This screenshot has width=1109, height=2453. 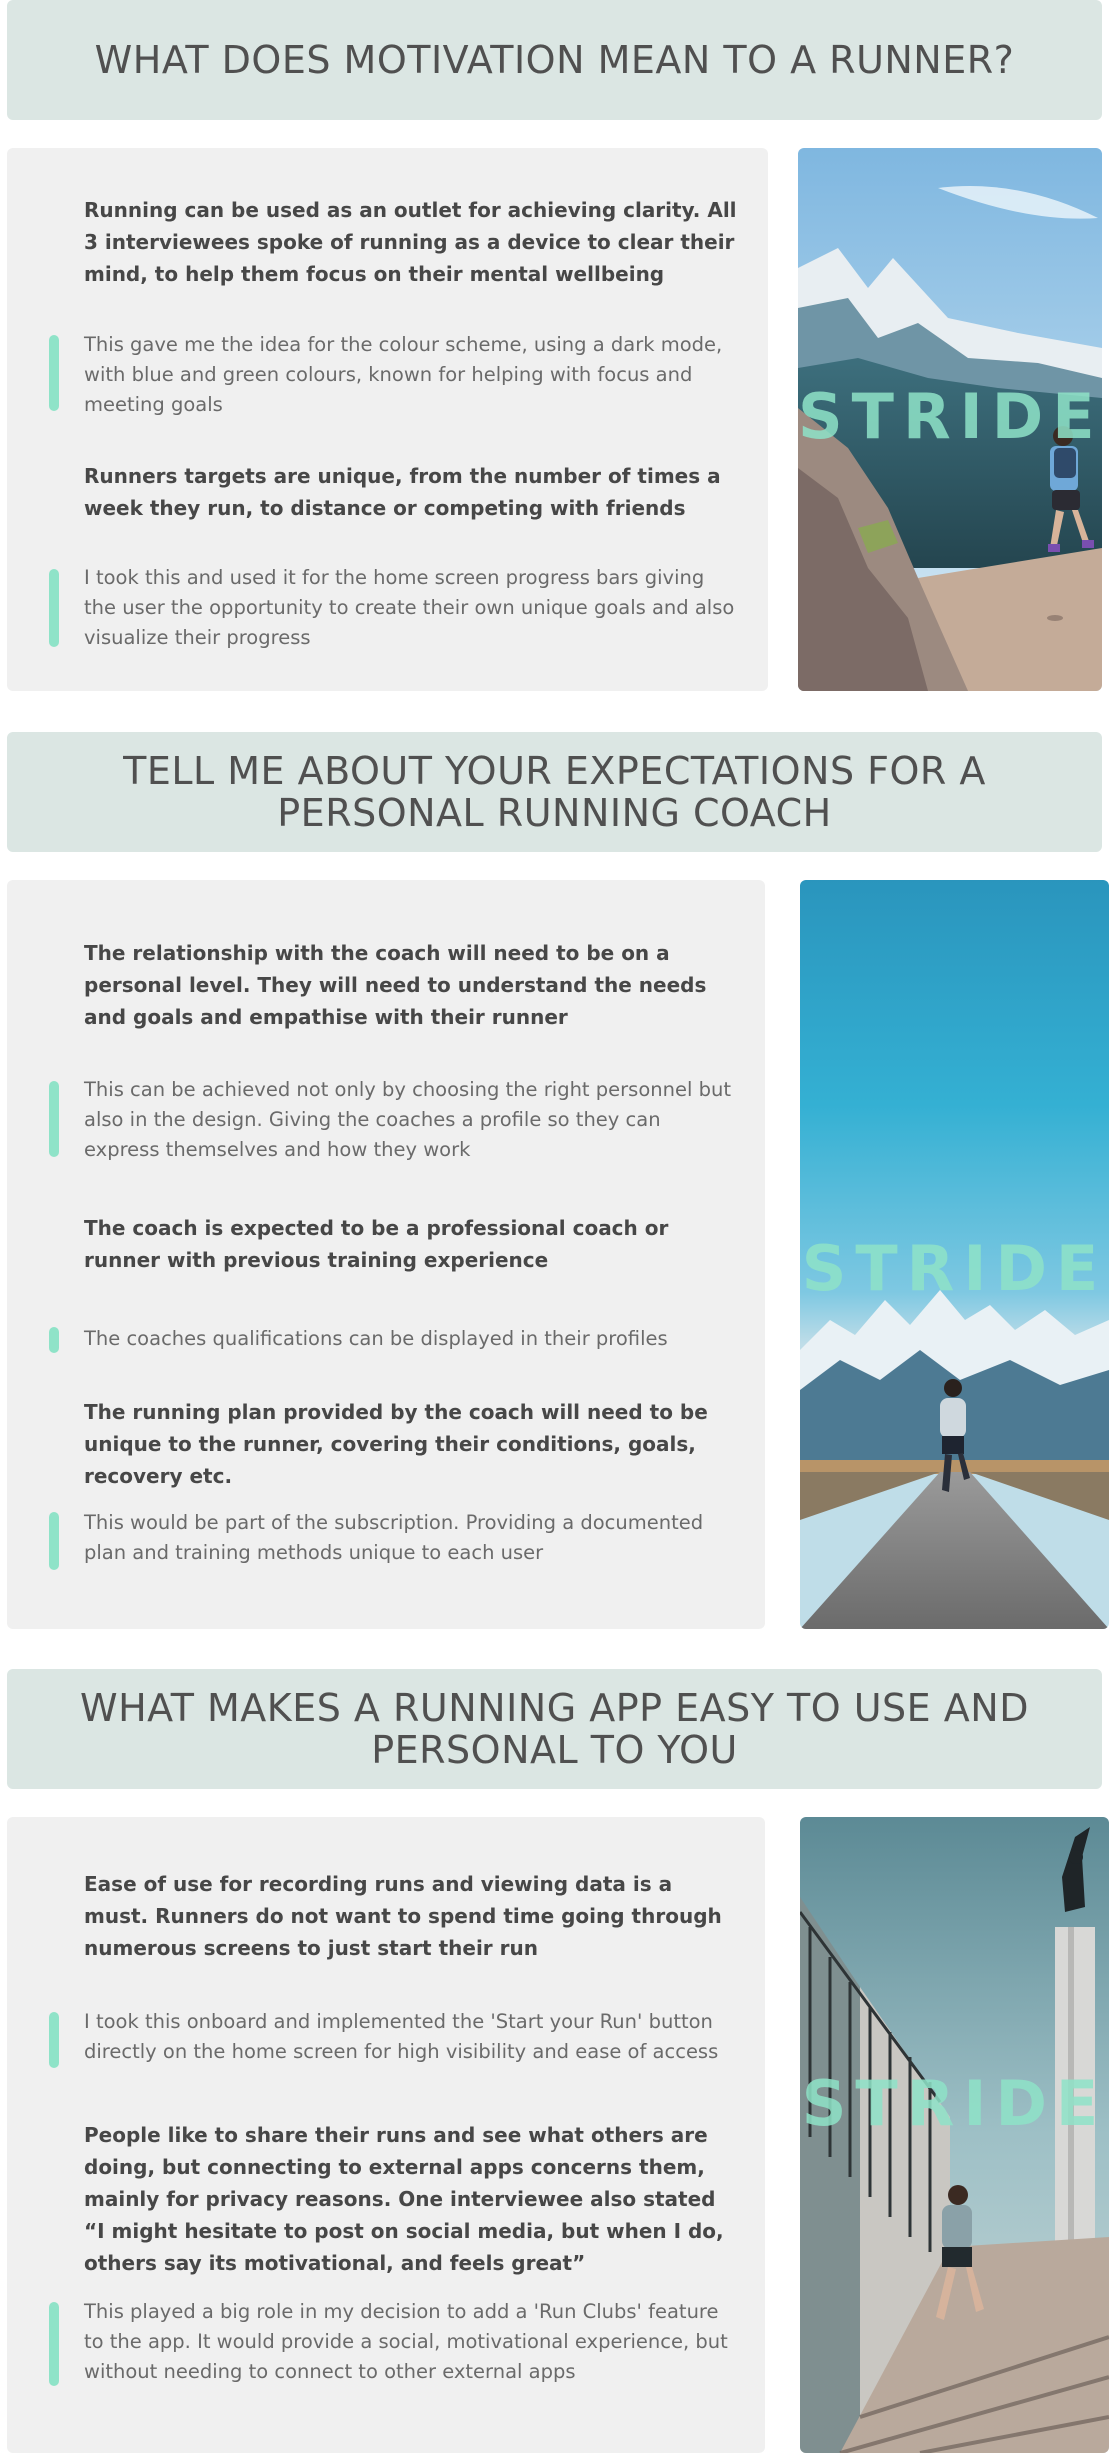 I want to click on section-1-title: WHAT DOES MOTIVATION MEAN TO A RUNNER?, so click(x=554, y=60).